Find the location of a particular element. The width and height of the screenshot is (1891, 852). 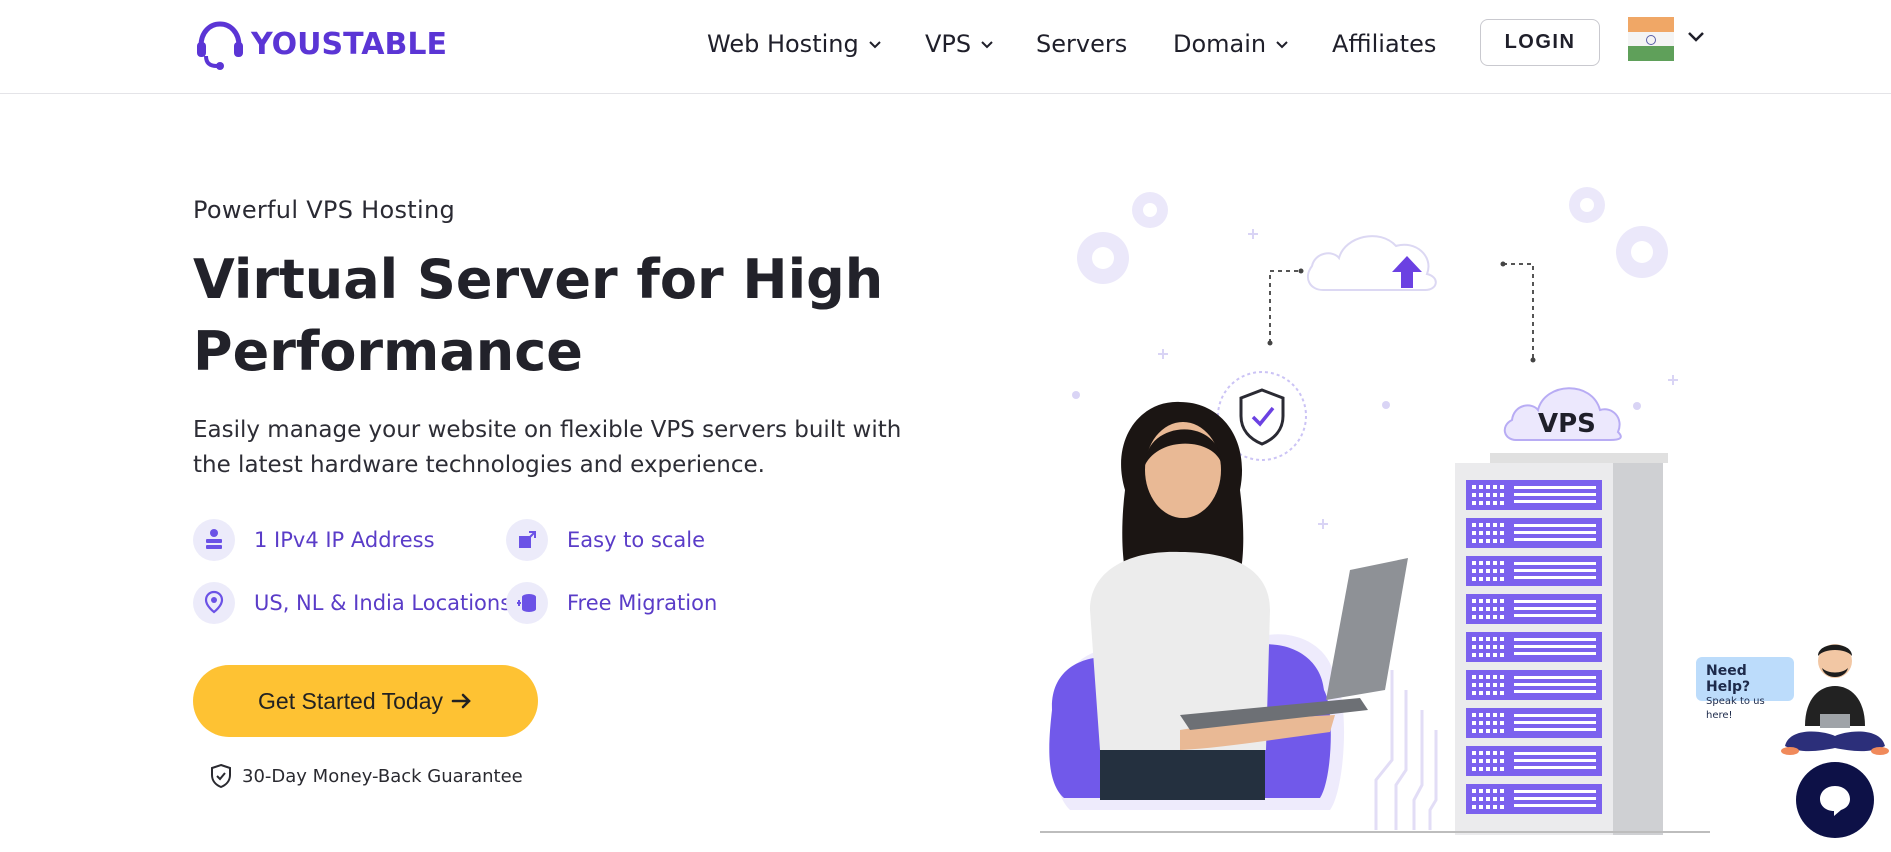

guarantee-text: 30-Day Money-Back Guarantee is located at coordinates (382, 776).